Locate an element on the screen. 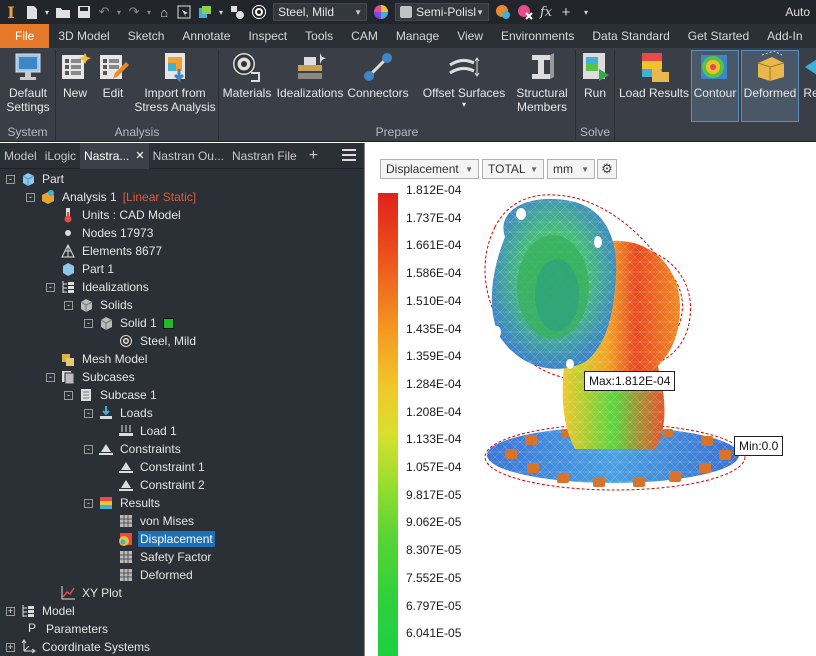 The image size is (816, 656). new-document-icon is located at coordinates (32, 12).